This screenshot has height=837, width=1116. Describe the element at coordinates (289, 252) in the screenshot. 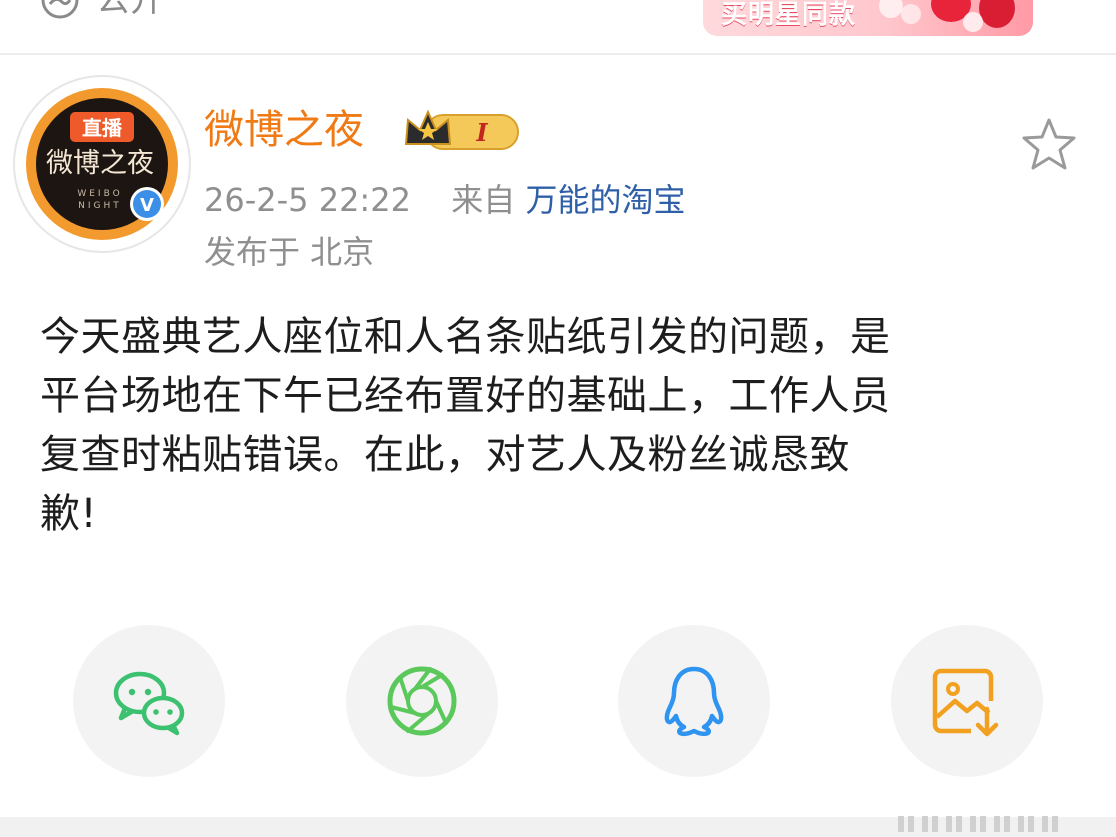

I see `post-location: 发布于 北京` at that location.